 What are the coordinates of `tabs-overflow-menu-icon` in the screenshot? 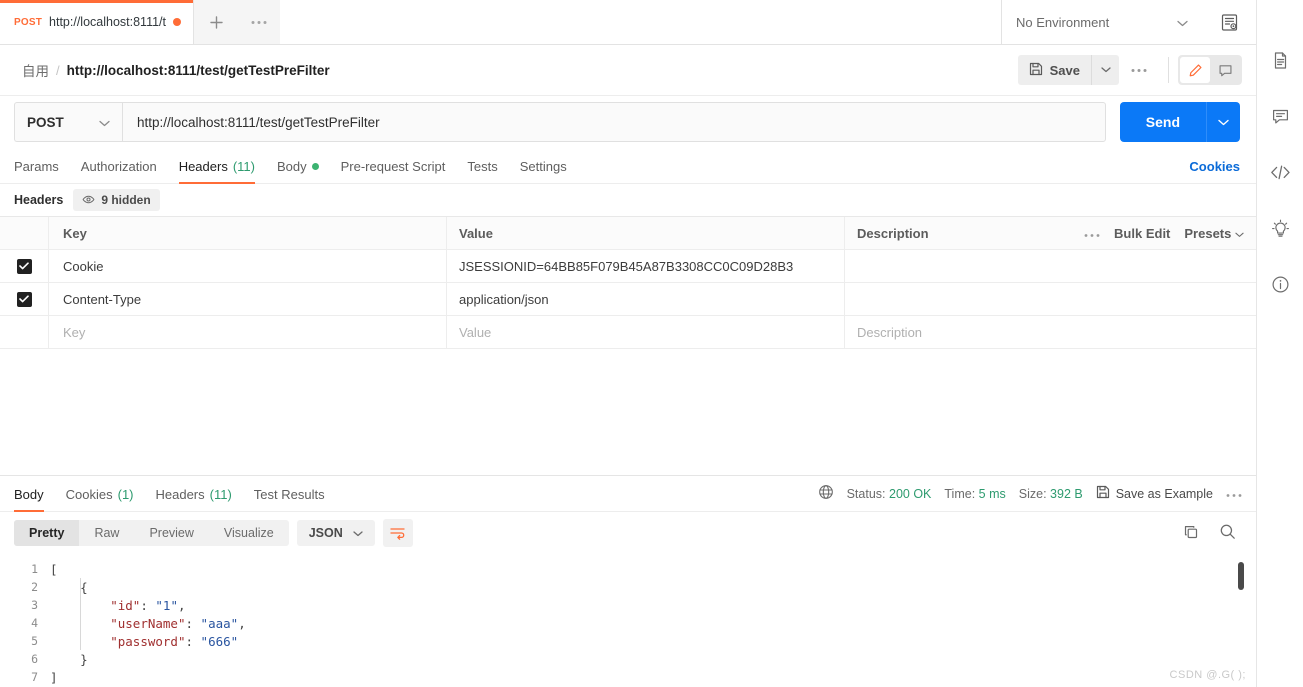 It's located at (259, 22).